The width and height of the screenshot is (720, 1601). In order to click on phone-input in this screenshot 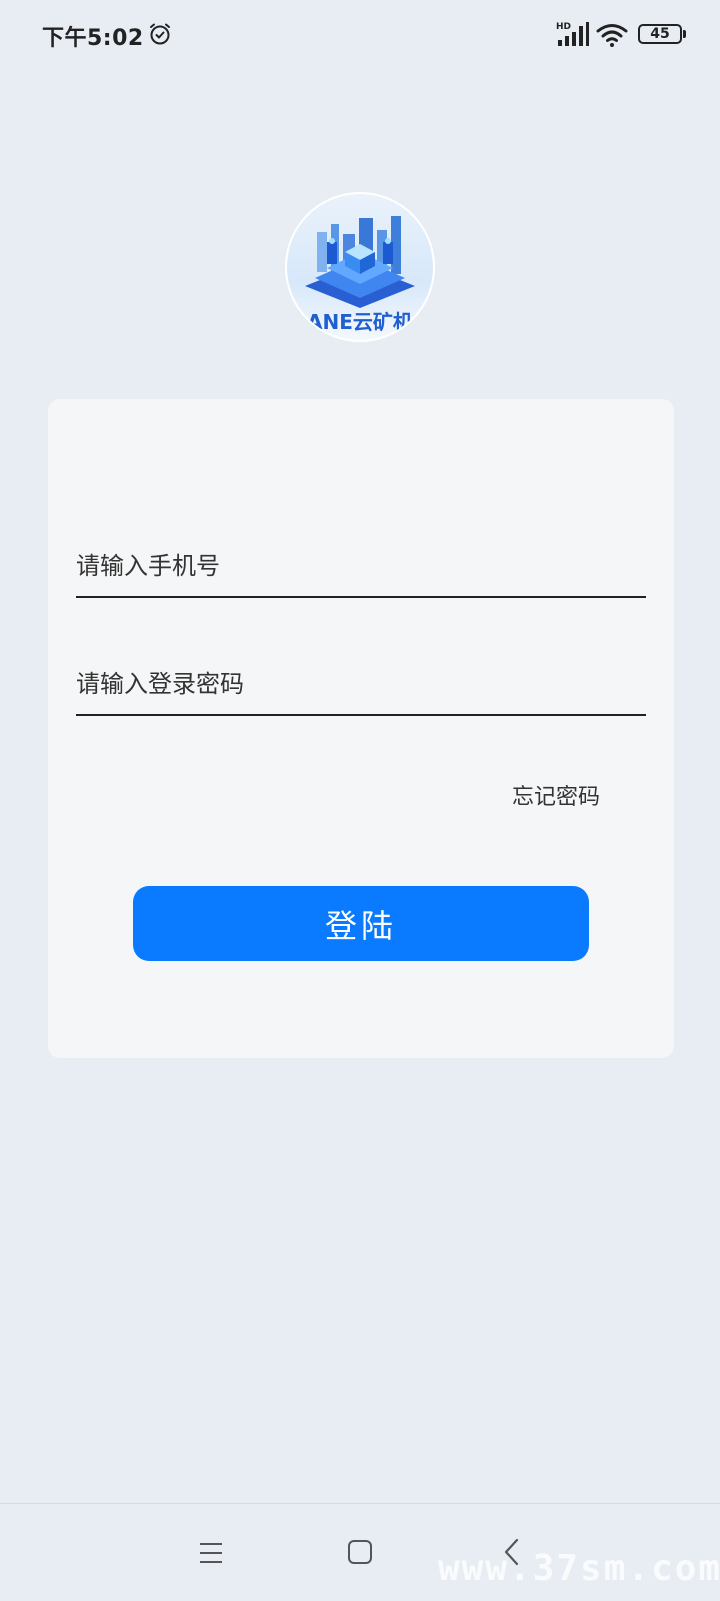, I will do `click(361, 566)`.